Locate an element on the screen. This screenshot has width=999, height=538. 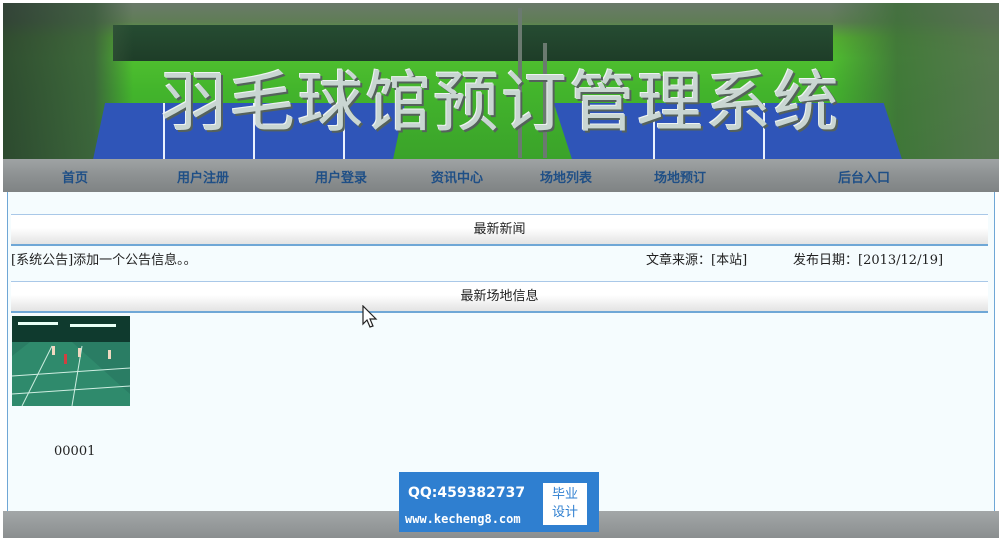
venue-thumbnail is located at coordinates (71, 361).